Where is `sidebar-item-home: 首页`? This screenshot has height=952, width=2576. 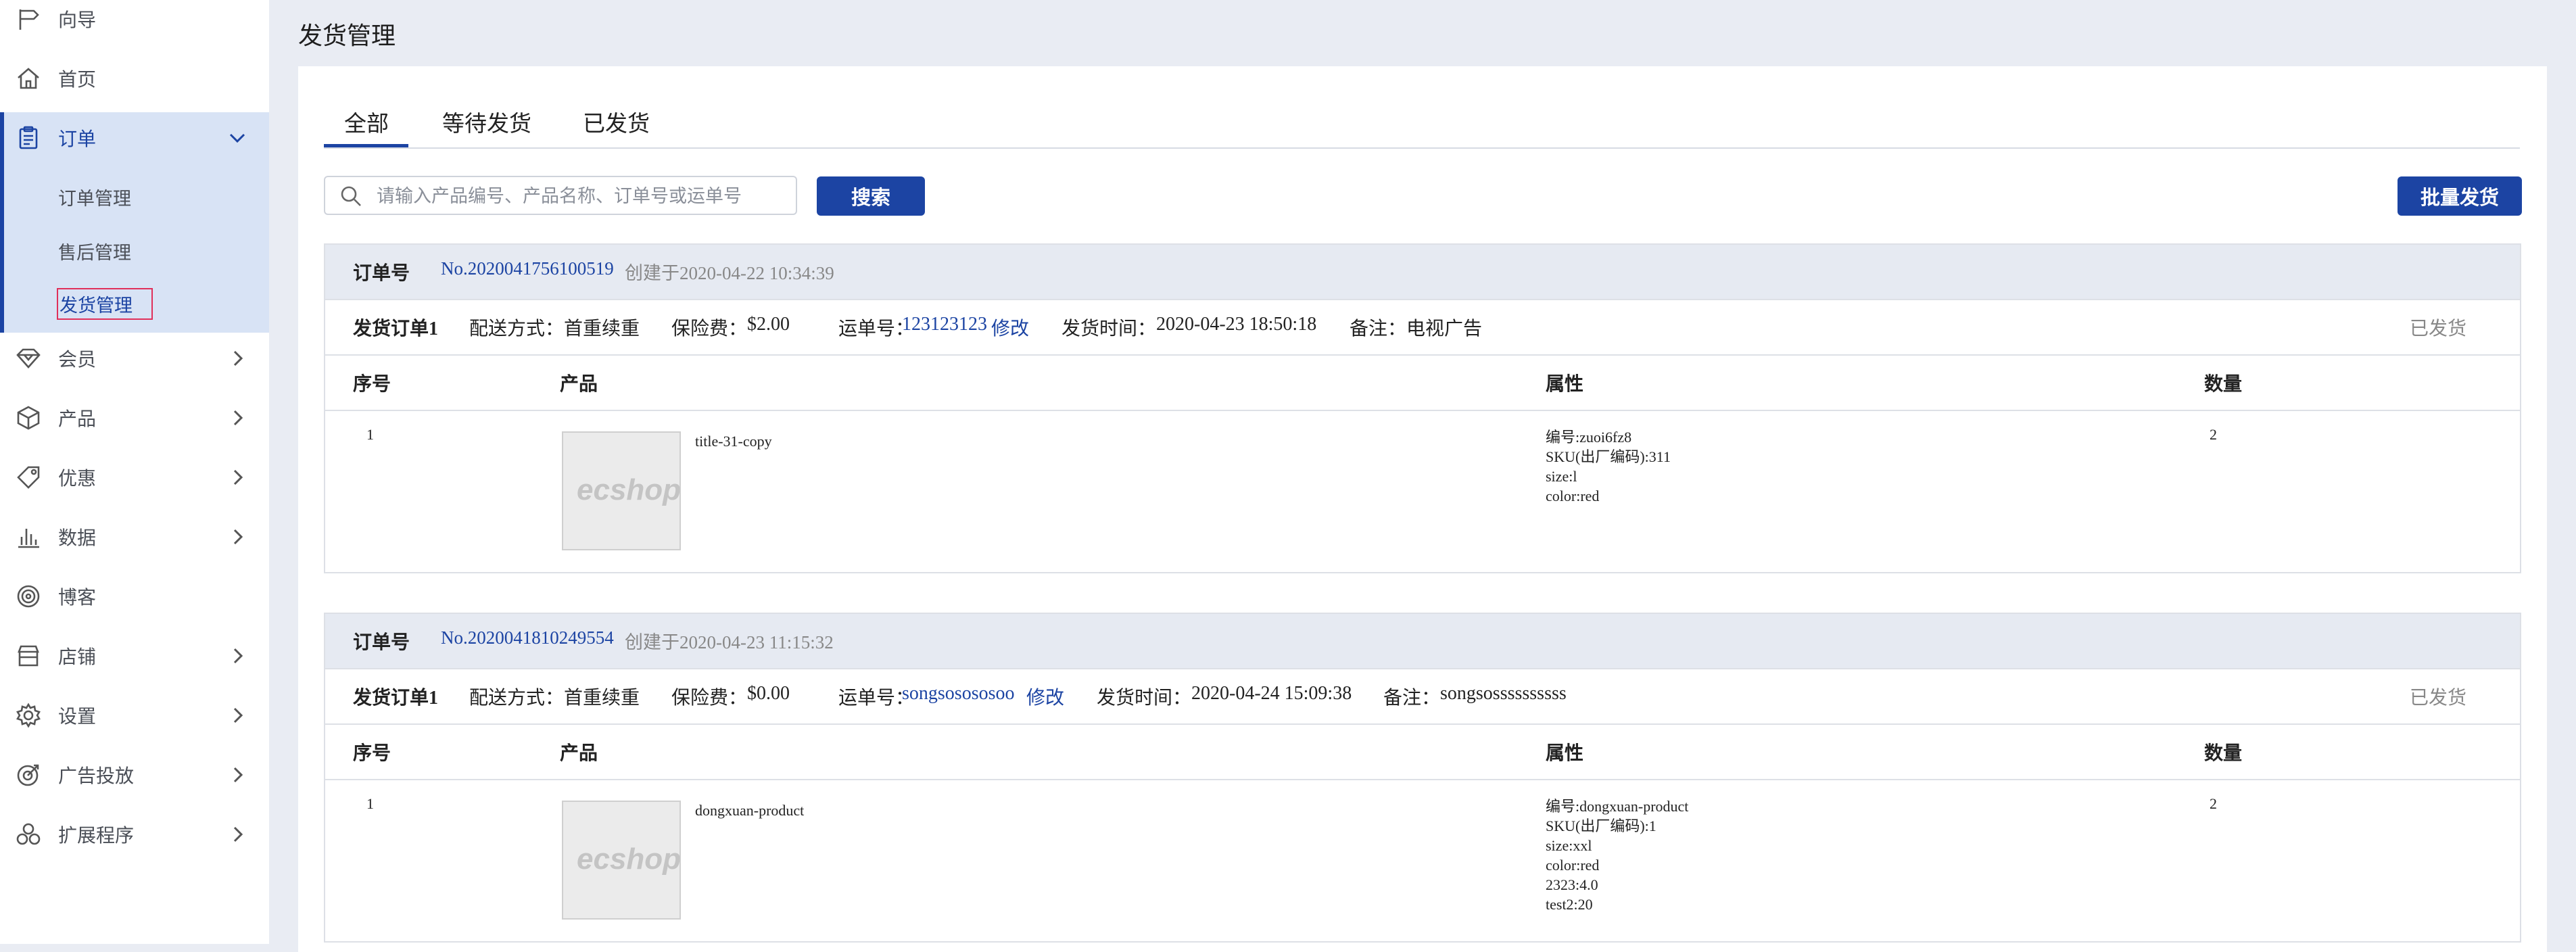
sidebar-item-home: 首页 is located at coordinates (134, 78).